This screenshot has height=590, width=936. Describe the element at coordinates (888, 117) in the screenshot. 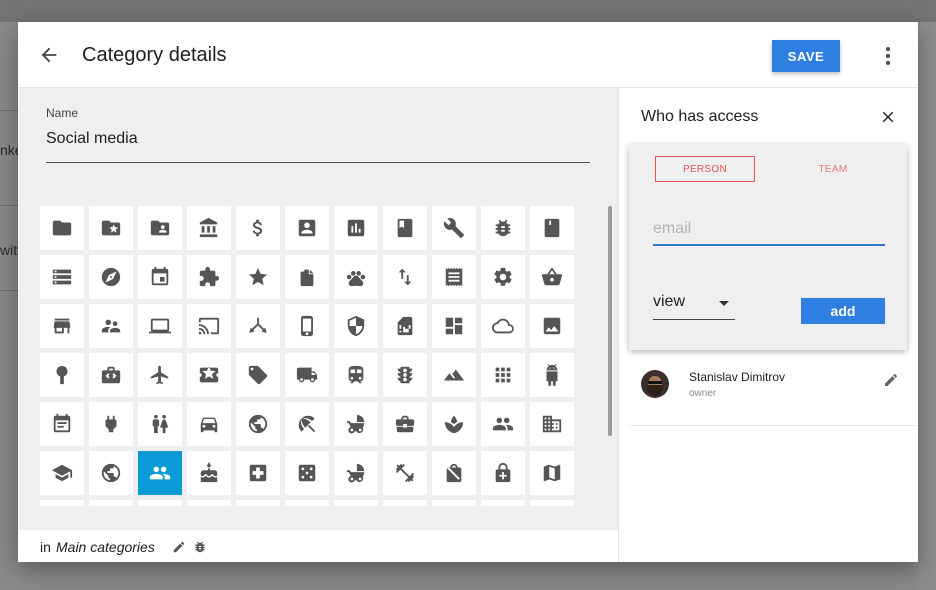

I see `close-icon` at that location.